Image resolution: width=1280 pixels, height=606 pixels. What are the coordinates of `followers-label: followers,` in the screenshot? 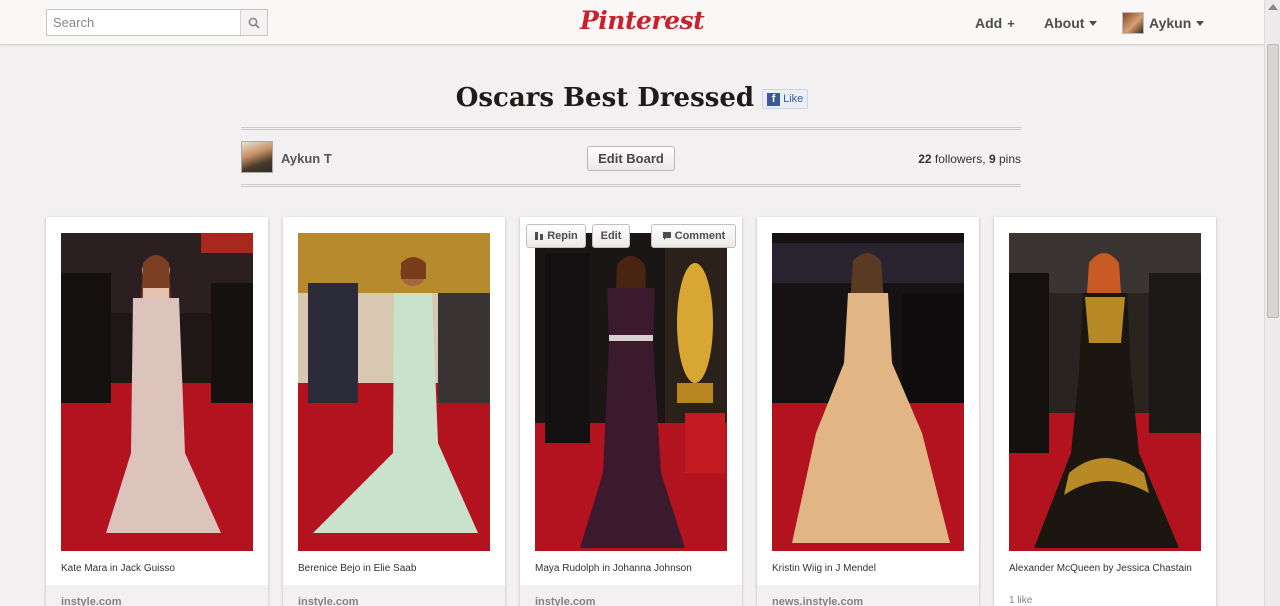 It's located at (960, 159).